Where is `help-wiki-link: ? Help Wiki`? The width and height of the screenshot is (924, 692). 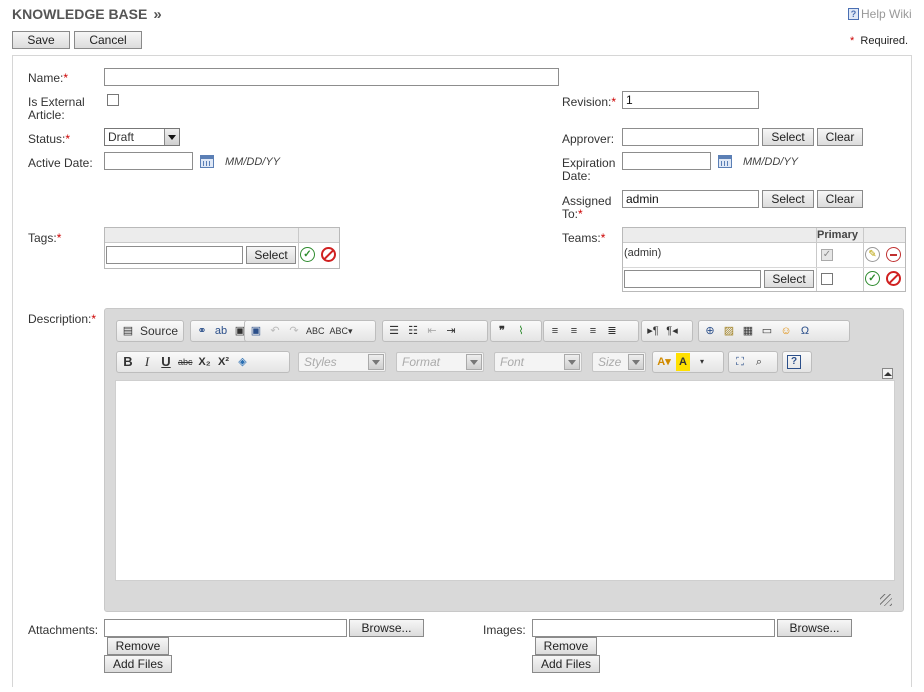
help-wiki-link: ? Help Wiki is located at coordinates (880, 14).